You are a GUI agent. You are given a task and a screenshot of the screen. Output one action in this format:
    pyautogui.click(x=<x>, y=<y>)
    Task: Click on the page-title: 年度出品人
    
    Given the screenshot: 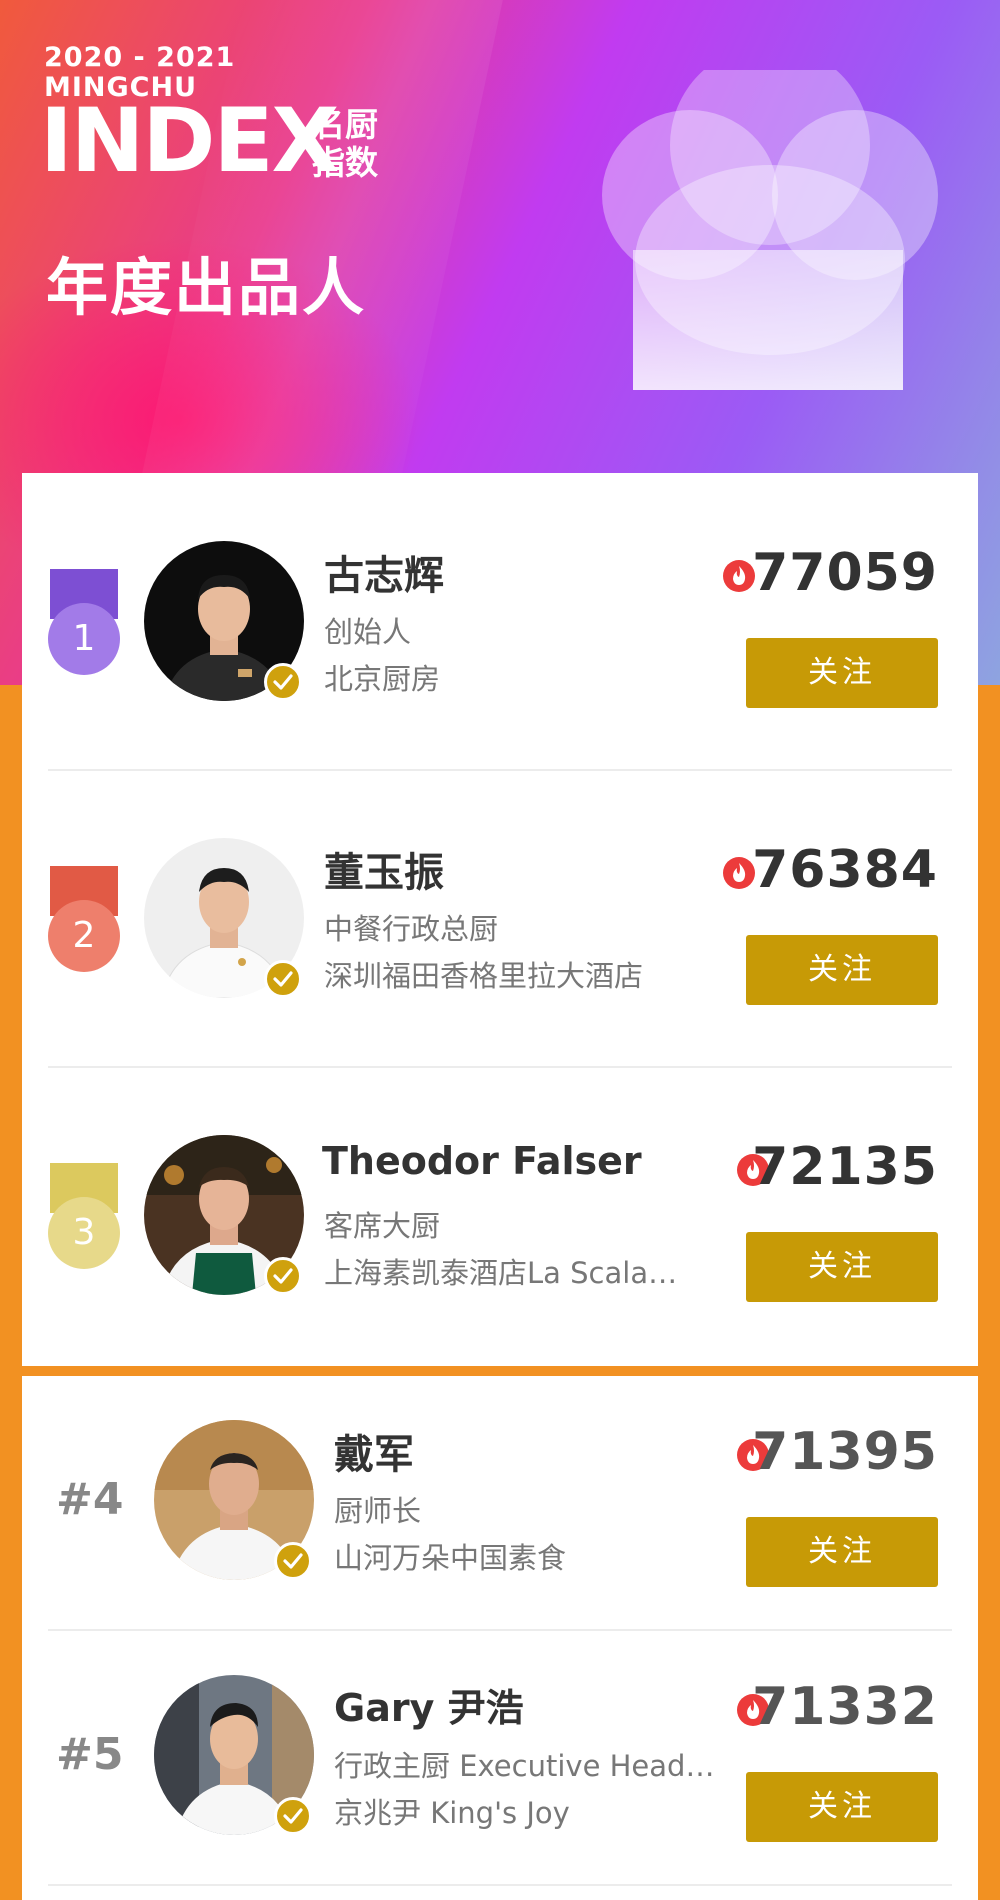 What is the action you would take?
    pyautogui.click(x=206, y=287)
    